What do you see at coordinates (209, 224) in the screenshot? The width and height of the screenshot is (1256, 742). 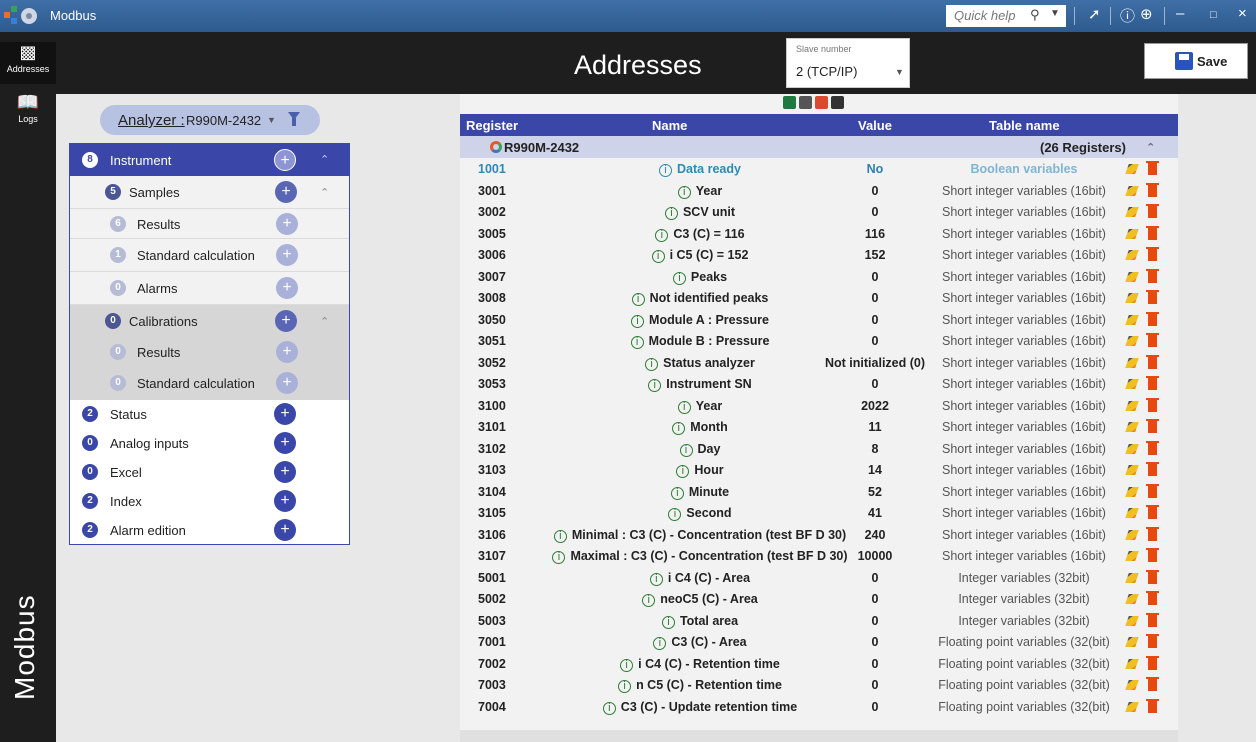 I see `tree-item-samples-results: 6 Results +` at bounding box center [209, 224].